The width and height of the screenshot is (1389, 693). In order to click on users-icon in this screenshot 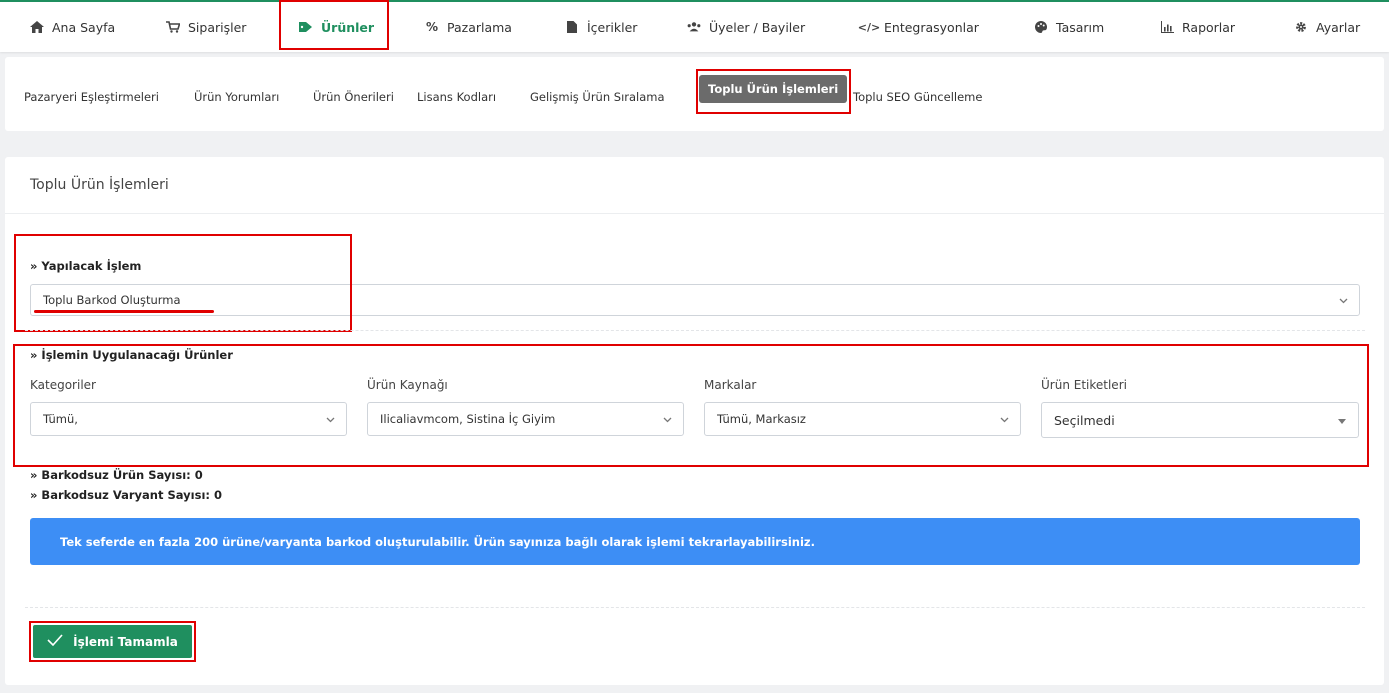, I will do `click(694, 27)`.